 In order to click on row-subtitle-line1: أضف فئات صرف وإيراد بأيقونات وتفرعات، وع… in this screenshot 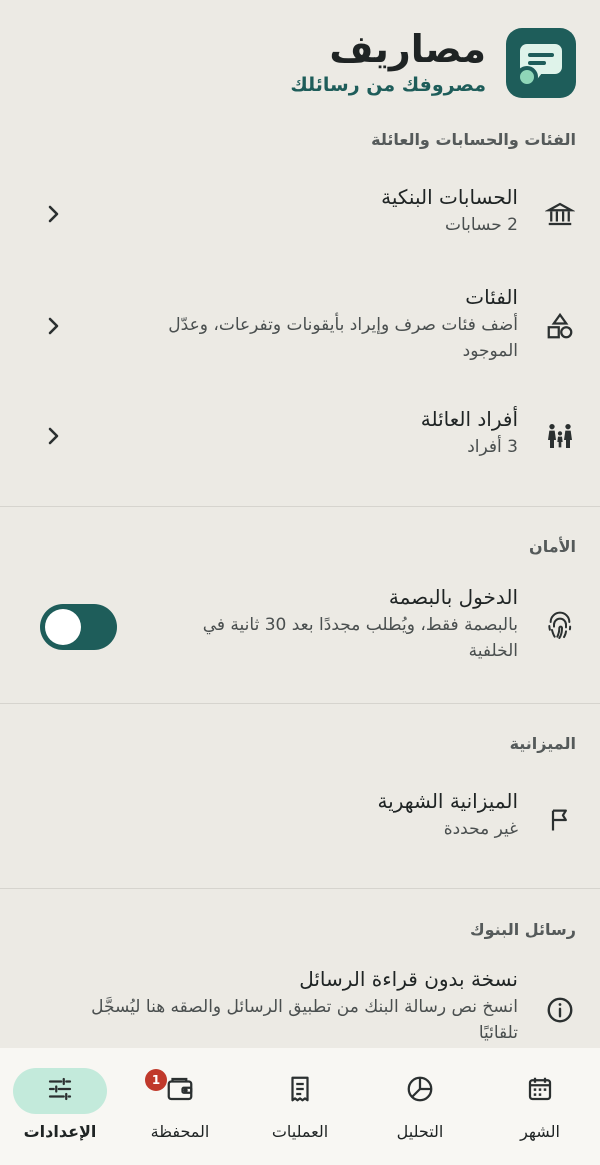, I will do `click(343, 325)`.